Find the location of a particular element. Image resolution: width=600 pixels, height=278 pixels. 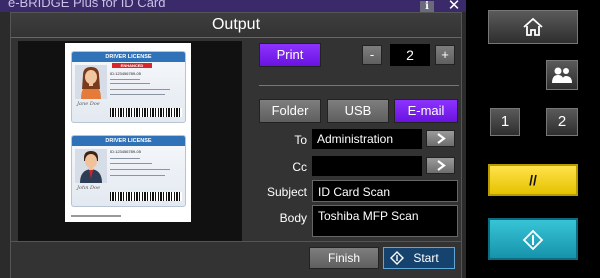

increase-copies-button: + is located at coordinates (445, 55).